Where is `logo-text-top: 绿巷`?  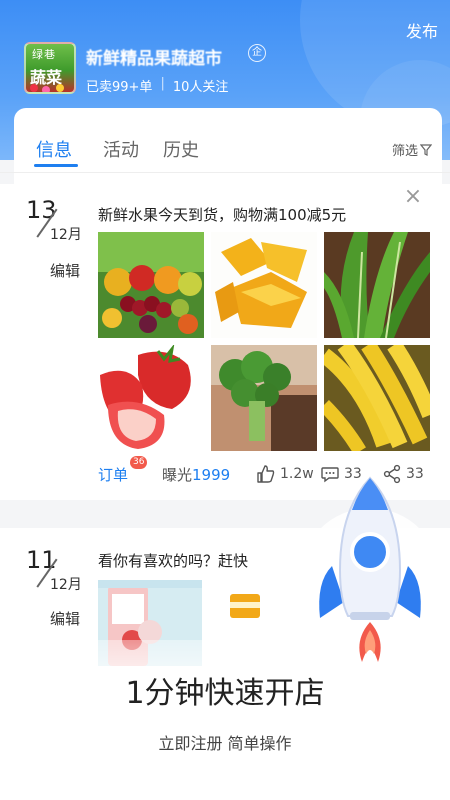 logo-text-top: 绿巷 is located at coordinates (44, 54).